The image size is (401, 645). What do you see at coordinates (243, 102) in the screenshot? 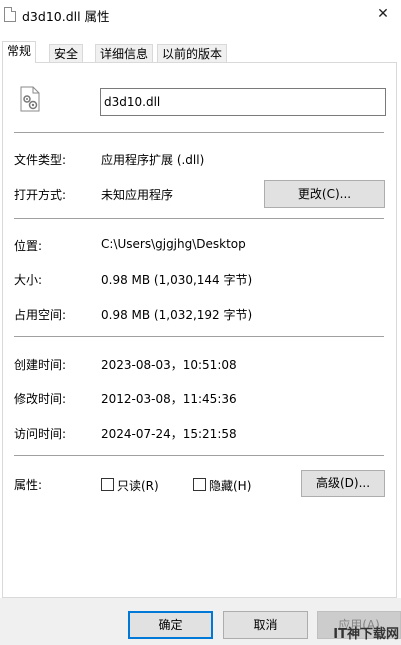
I see `file-name-field` at bounding box center [243, 102].